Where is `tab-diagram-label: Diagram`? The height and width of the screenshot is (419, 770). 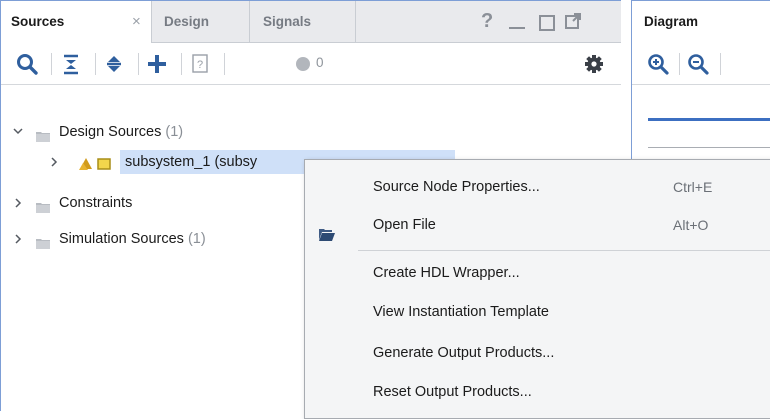 tab-diagram-label: Diagram is located at coordinates (671, 21).